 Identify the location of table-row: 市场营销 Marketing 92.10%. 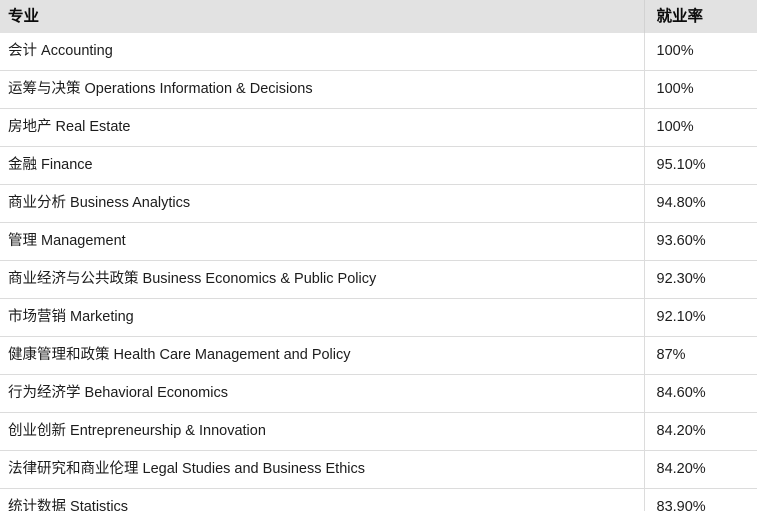
(378, 317).